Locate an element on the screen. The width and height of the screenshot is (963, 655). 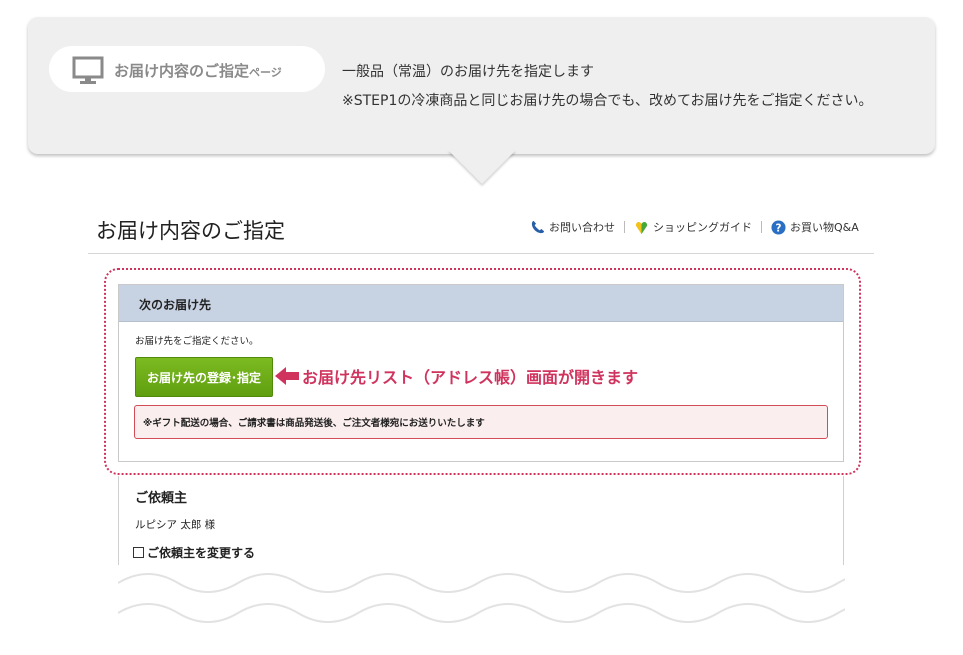
page-label-main: お届け内容のご指定 is located at coordinates (182, 71).